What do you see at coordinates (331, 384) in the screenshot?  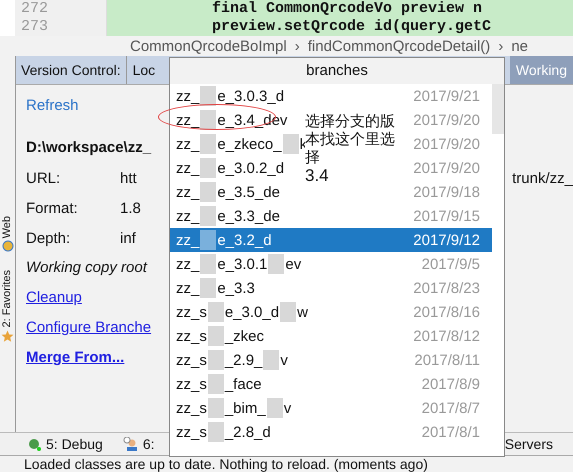 I see `branch-item: zz_s _face 2017/8/9` at bounding box center [331, 384].